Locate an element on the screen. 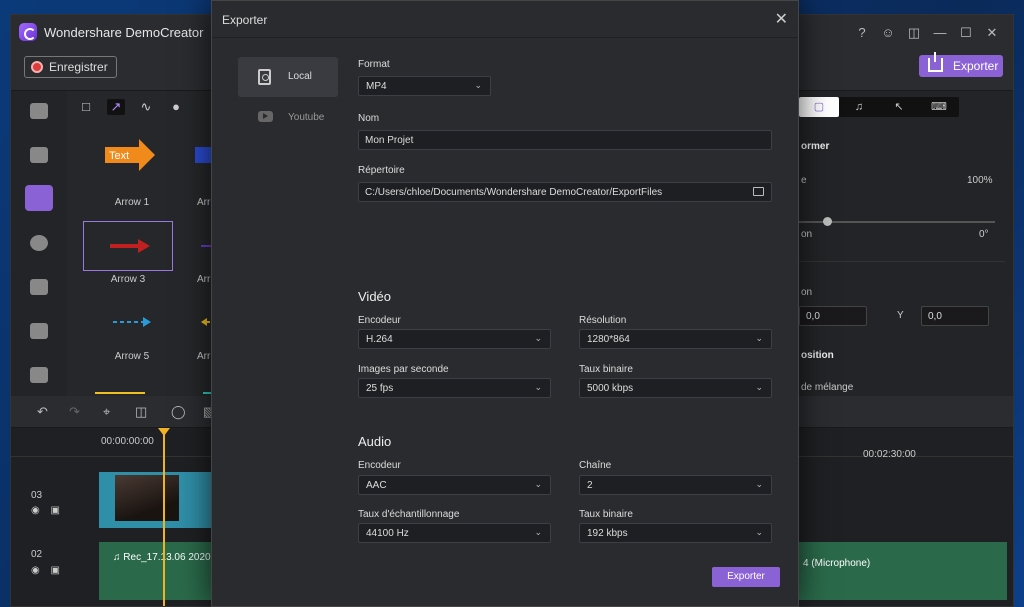  arrow-2-thumbnail is located at coordinates (199, 156).